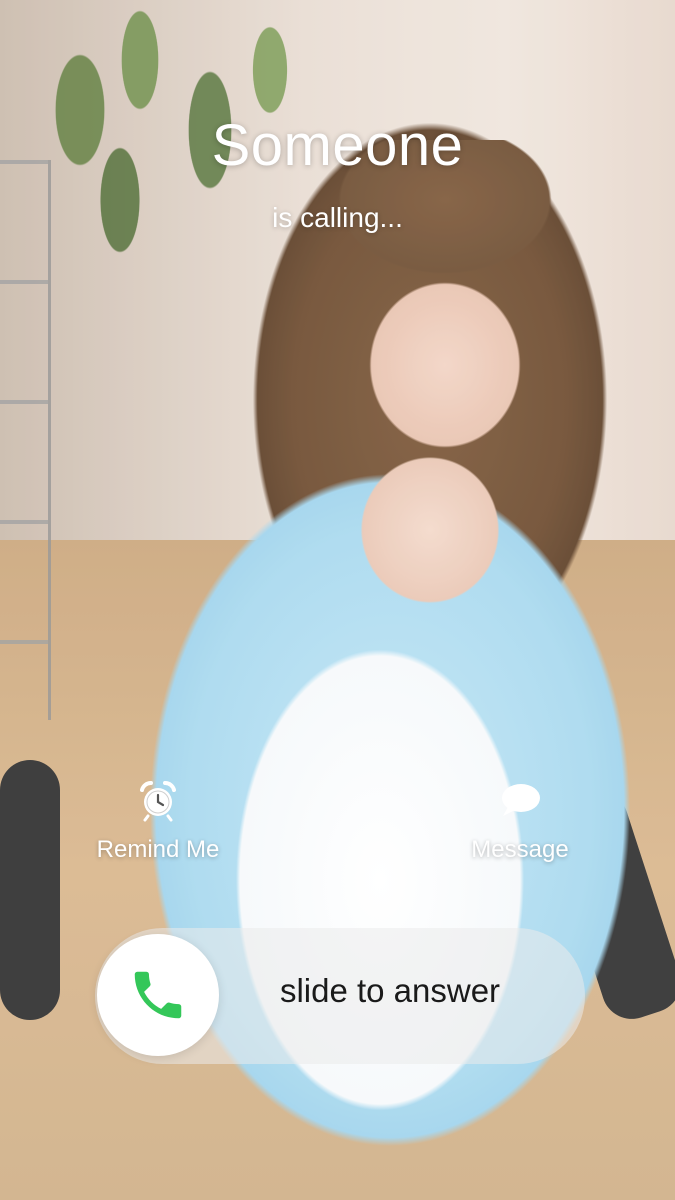 The height and width of the screenshot is (1200, 675). Describe the element at coordinates (337, 145) in the screenshot. I see `caller-name: Someone` at that location.